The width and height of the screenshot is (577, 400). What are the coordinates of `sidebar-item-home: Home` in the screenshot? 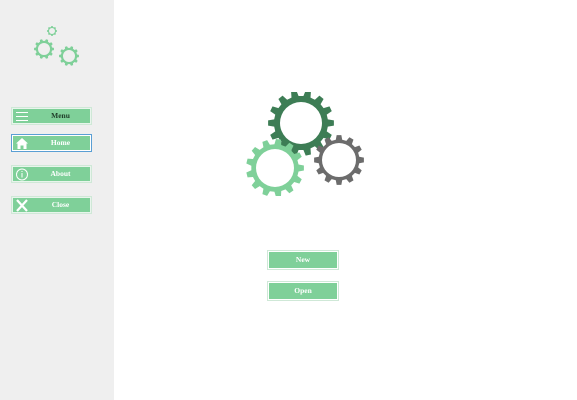 It's located at (51, 143).